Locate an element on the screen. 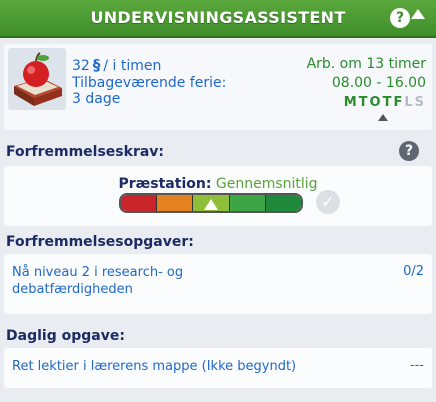 This screenshot has height=402, width=436. help-icon: ? is located at coordinates (400, 18).